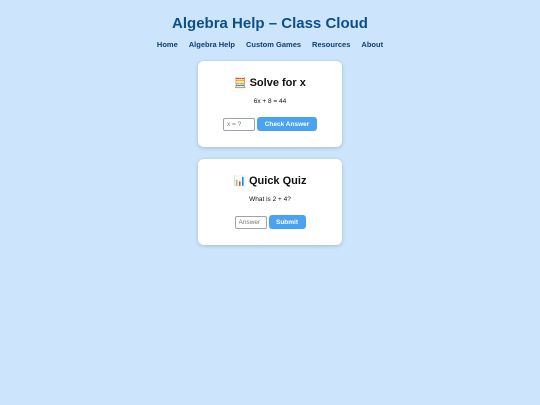  I want to click on nav-about: About, so click(372, 45).